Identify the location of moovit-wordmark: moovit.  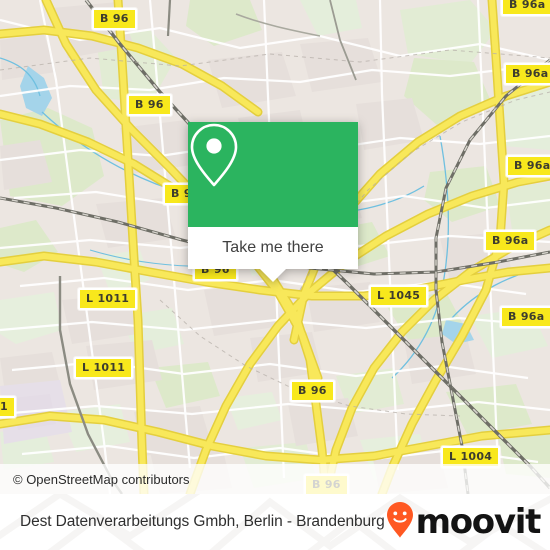
(478, 522).